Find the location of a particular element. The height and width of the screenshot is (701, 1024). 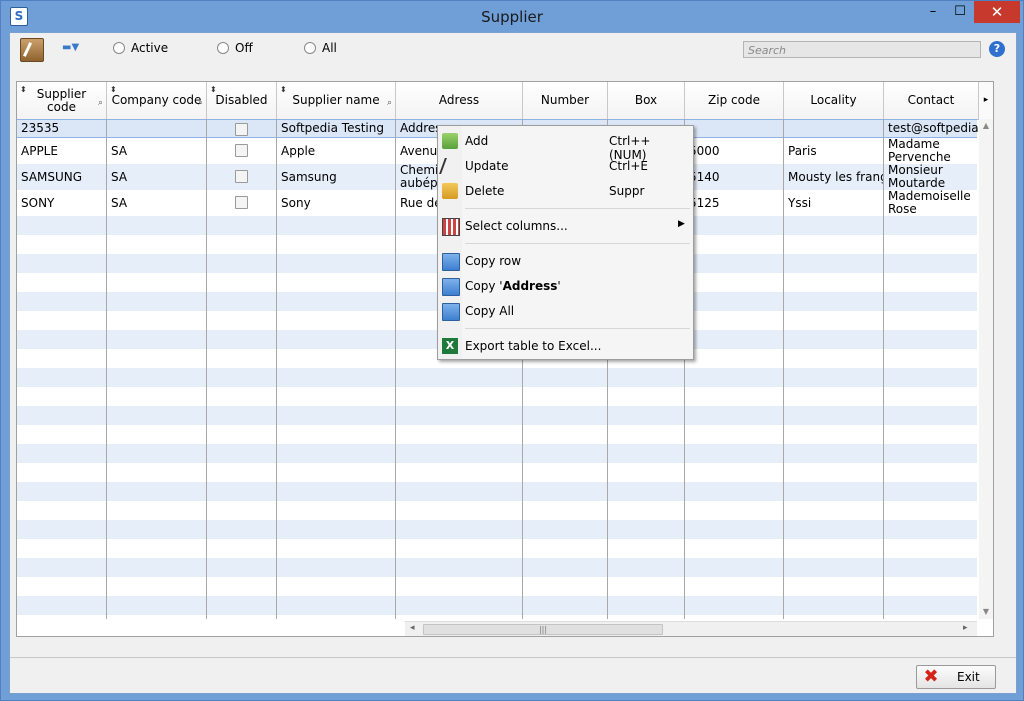

radio-label: Off is located at coordinates (244, 48).